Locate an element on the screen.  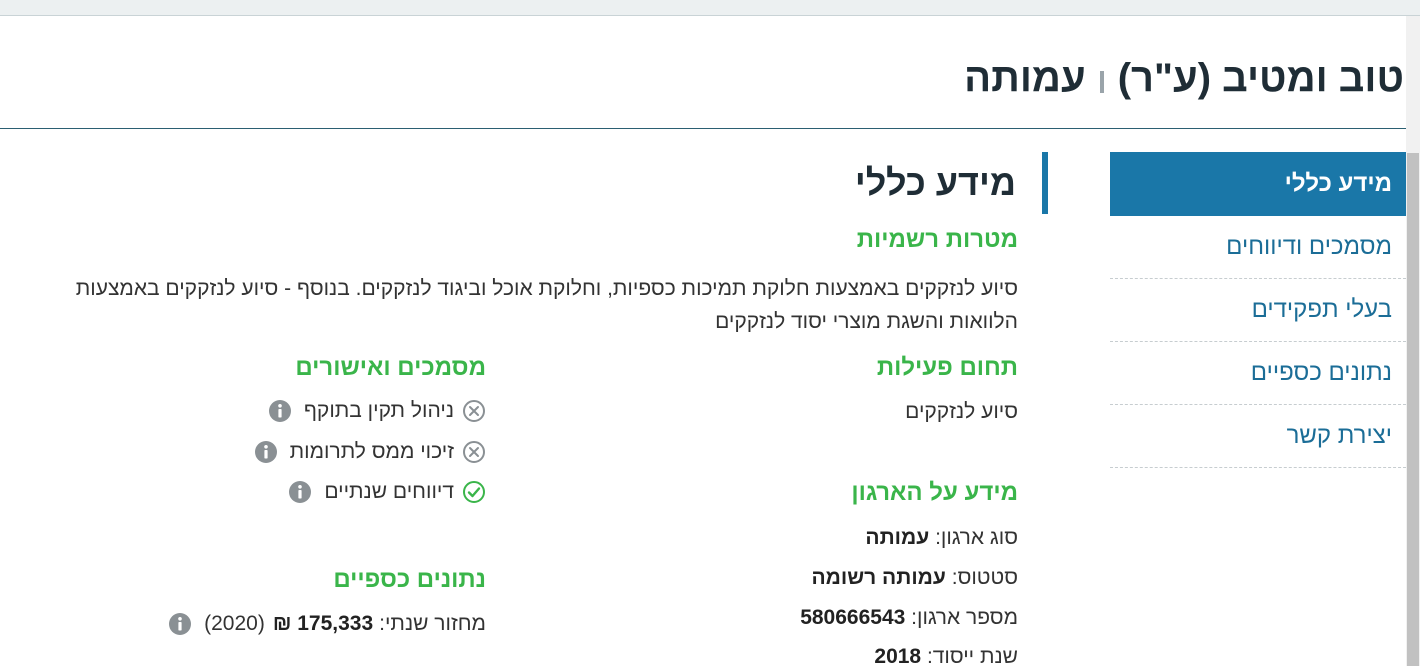
scrollbar is located at coordinates (1413, 341).